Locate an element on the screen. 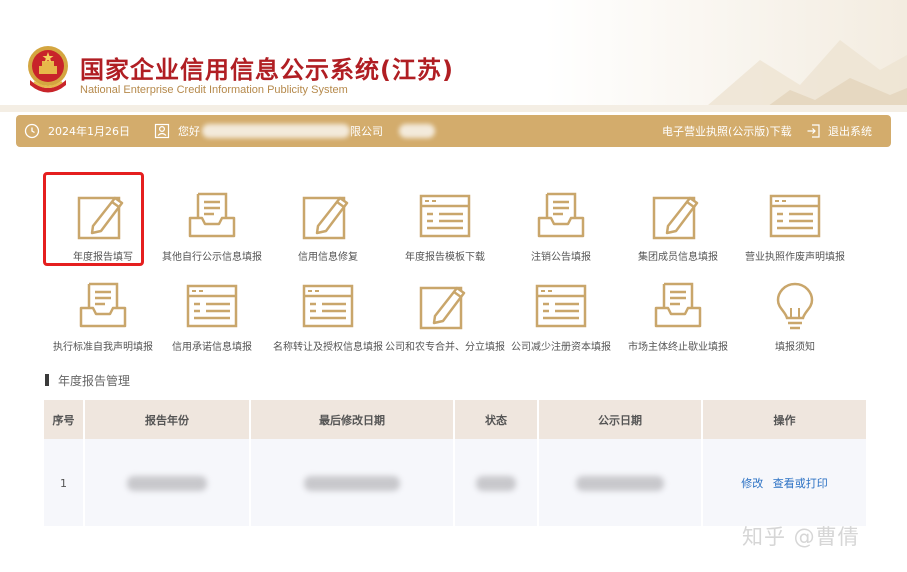 The height and width of the screenshot is (572, 907). user-info-bar: 2024年1月26日 您好 限公司 电子营业执照(公示版)下载 退出系统 is located at coordinates (453, 131).